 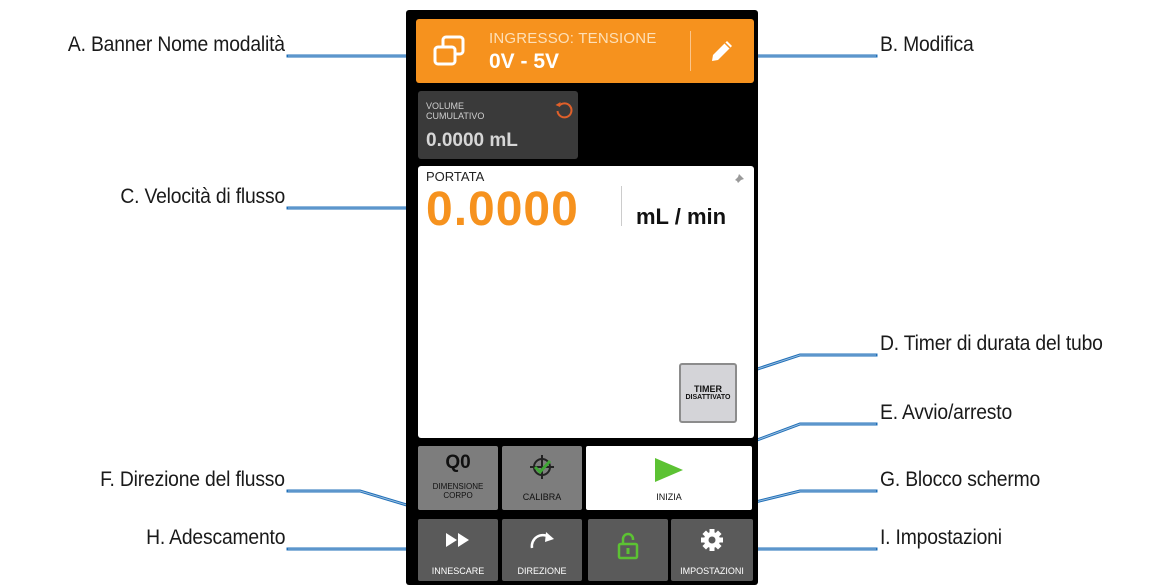 What do you see at coordinates (458, 571) in the screenshot?
I see `prime-label: INNESCARE` at bounding box center [458, 571].